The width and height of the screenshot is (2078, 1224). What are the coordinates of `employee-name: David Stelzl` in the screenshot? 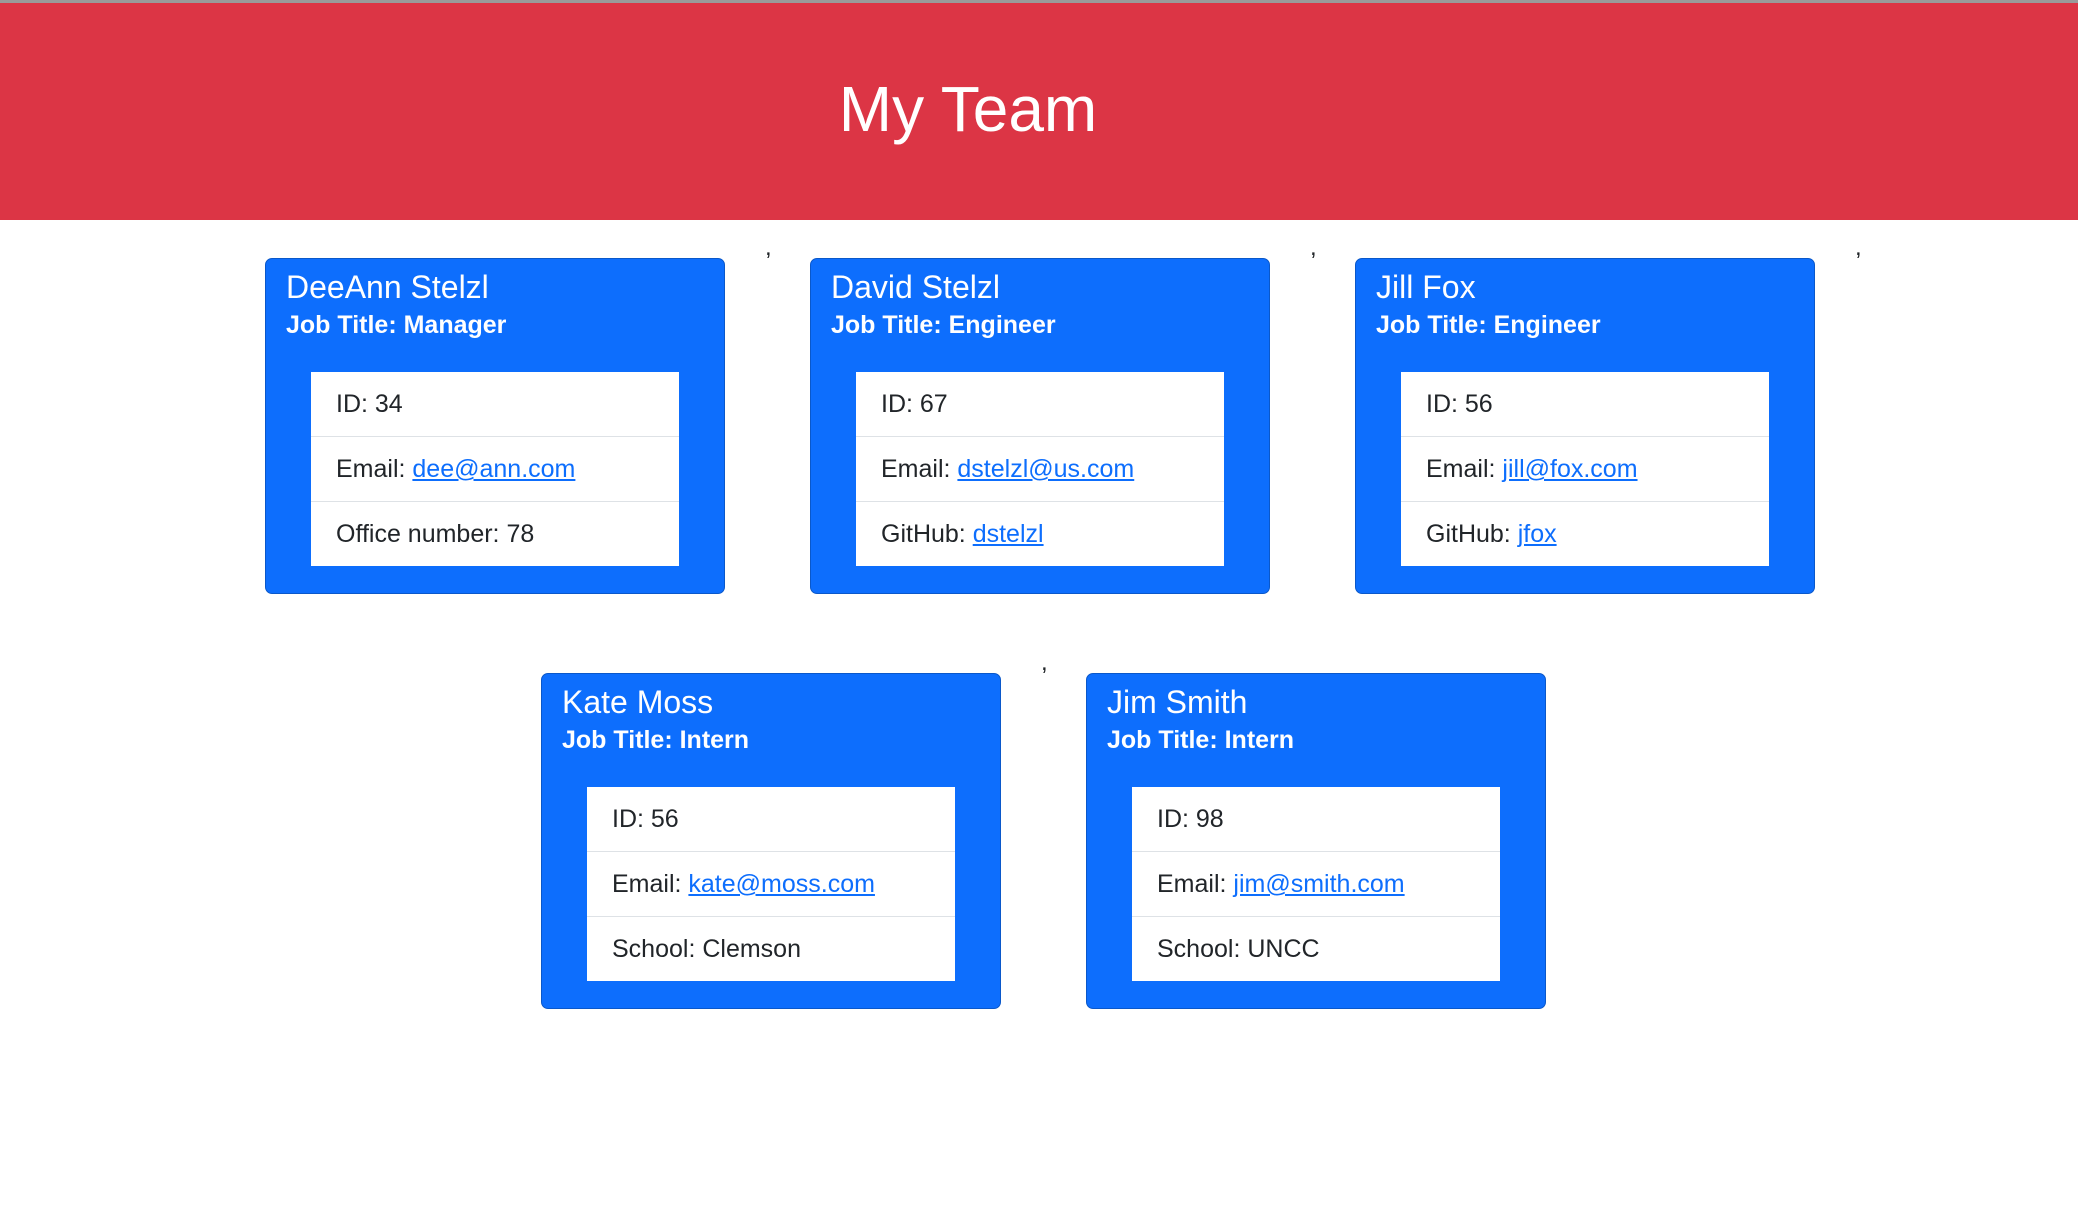 It's located at (915, 287).